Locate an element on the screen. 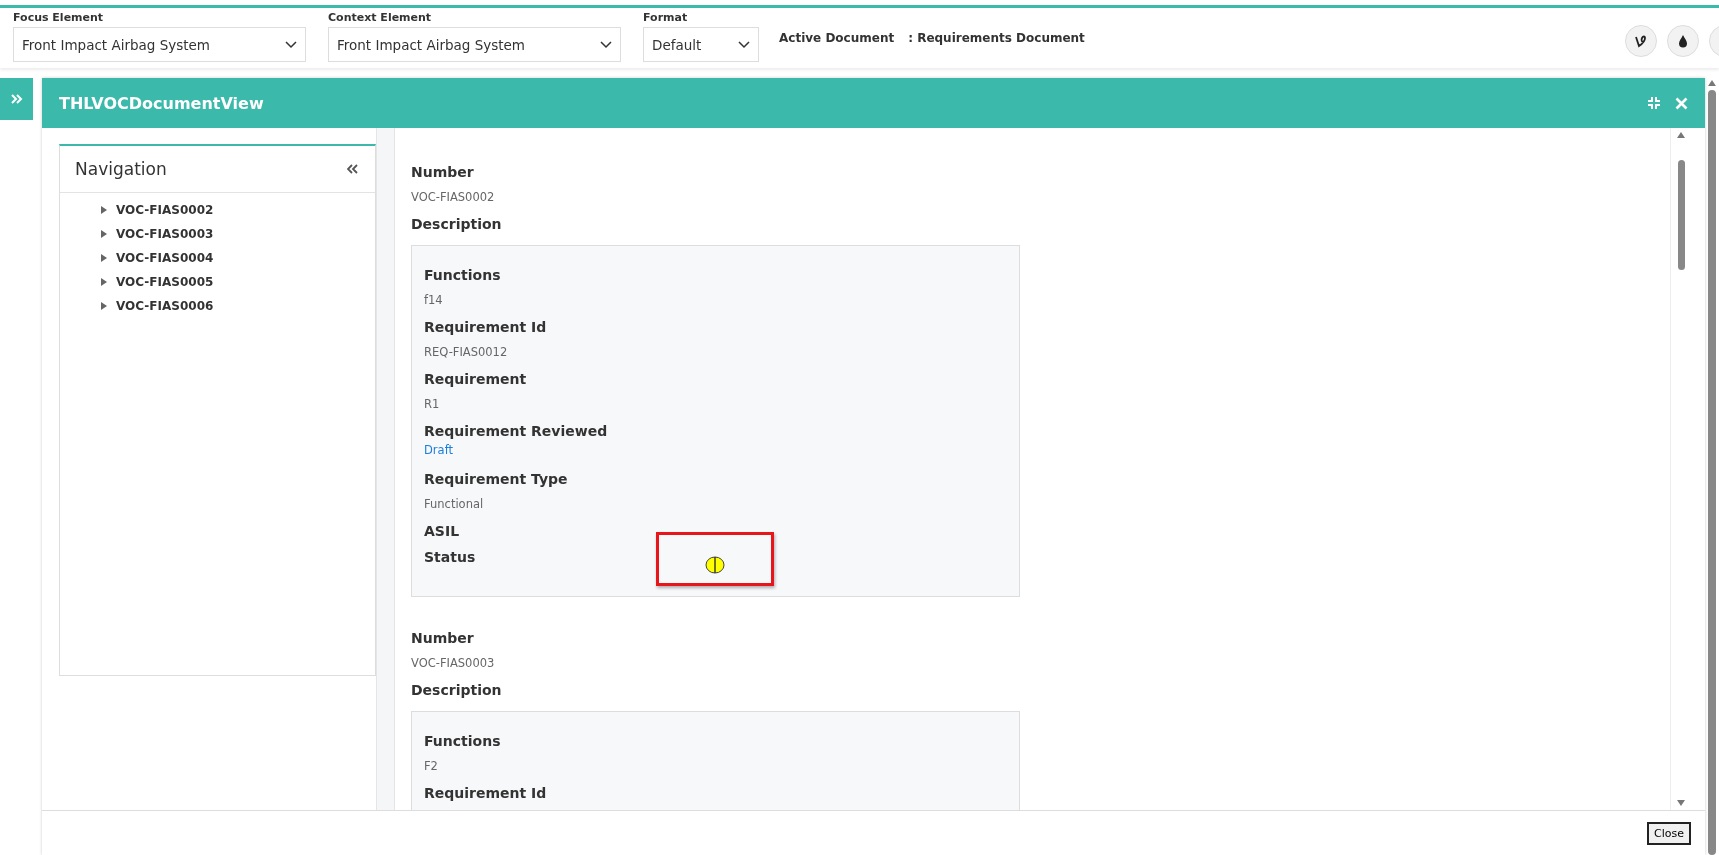  double-chevron-right-icon is located at coordinates (16, 99).